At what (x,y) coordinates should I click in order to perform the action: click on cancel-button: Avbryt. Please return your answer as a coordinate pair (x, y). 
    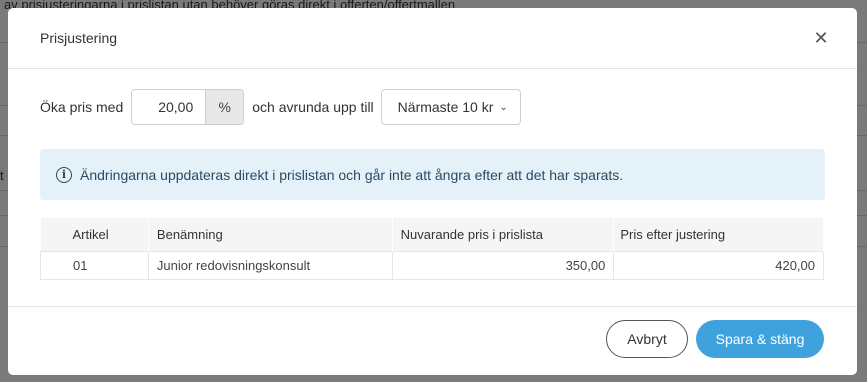
    Looking at the image, I should click on (647, 339).